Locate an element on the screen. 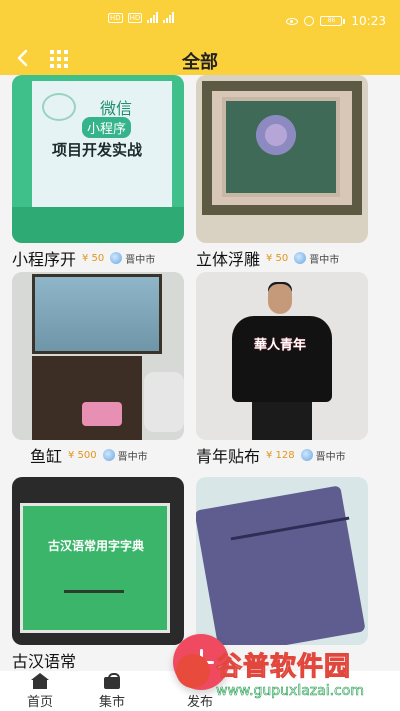 Image resolution: width=400 pixels, height=711 pixels. page-title: 全部 is located at coordinates (200, 62).